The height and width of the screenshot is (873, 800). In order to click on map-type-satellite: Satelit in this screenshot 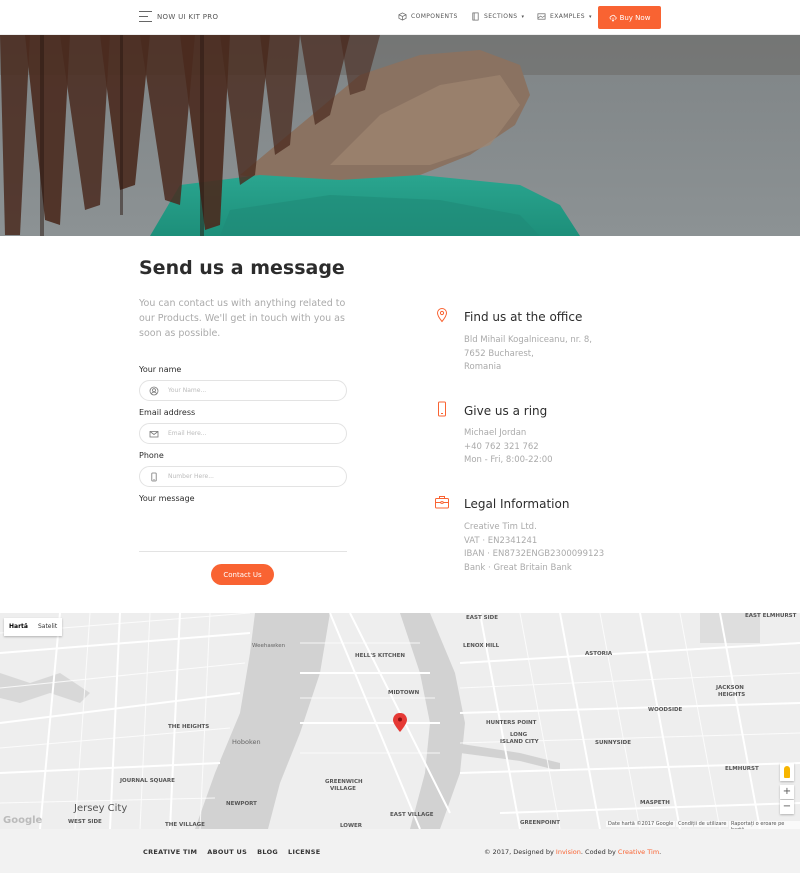, I will do `click(47, 627)`.